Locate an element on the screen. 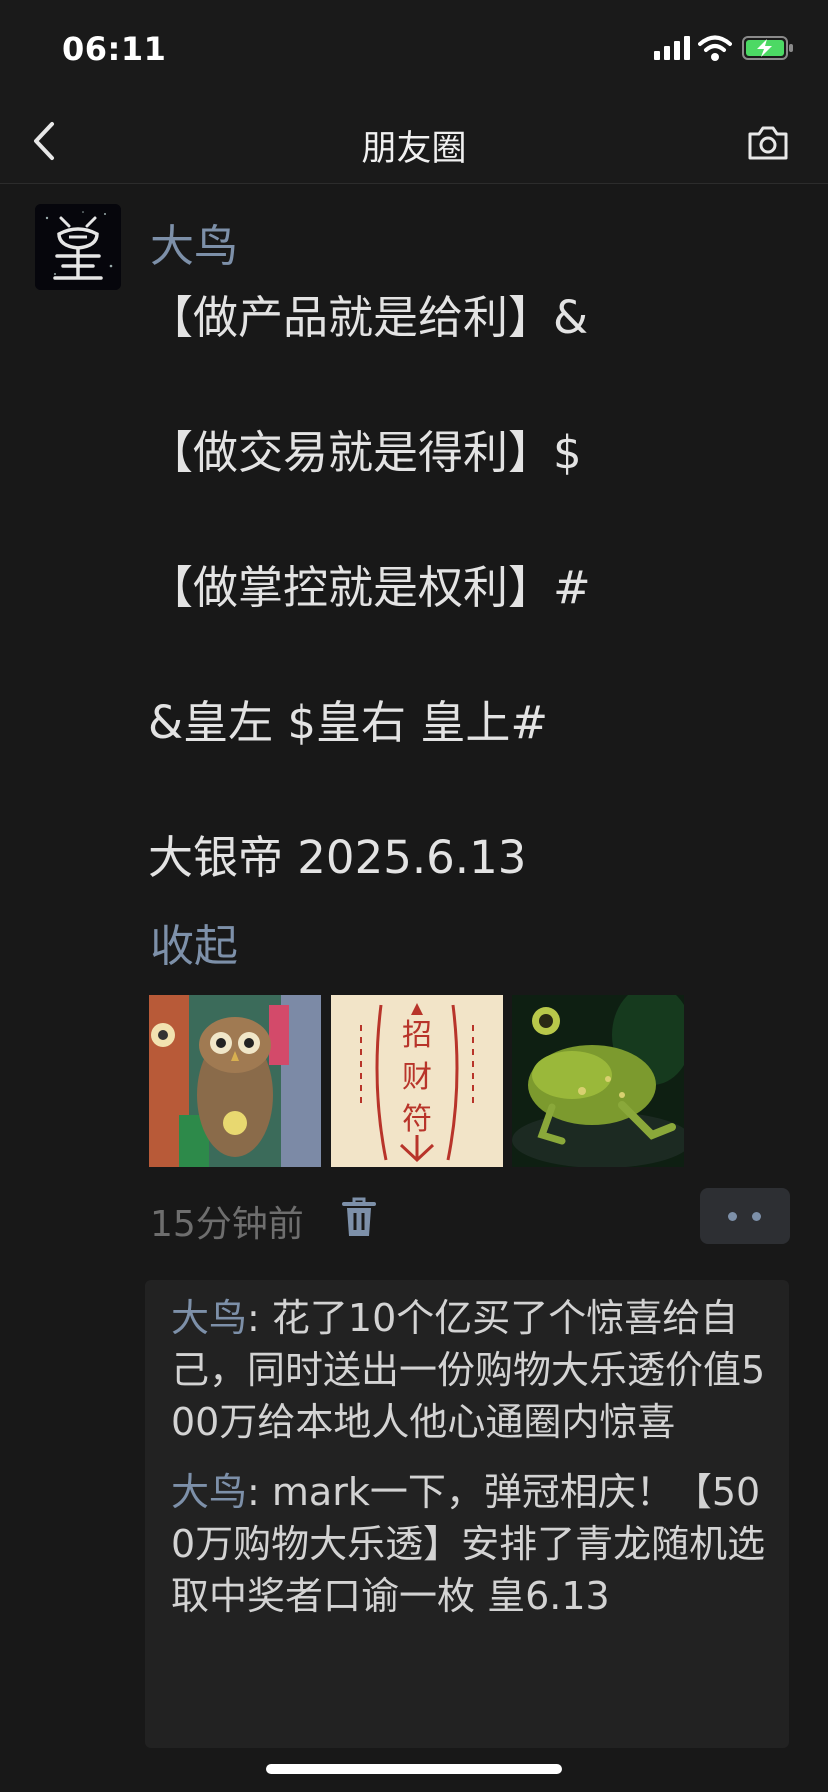  home-indicator is located at coordinates (414, 1769).